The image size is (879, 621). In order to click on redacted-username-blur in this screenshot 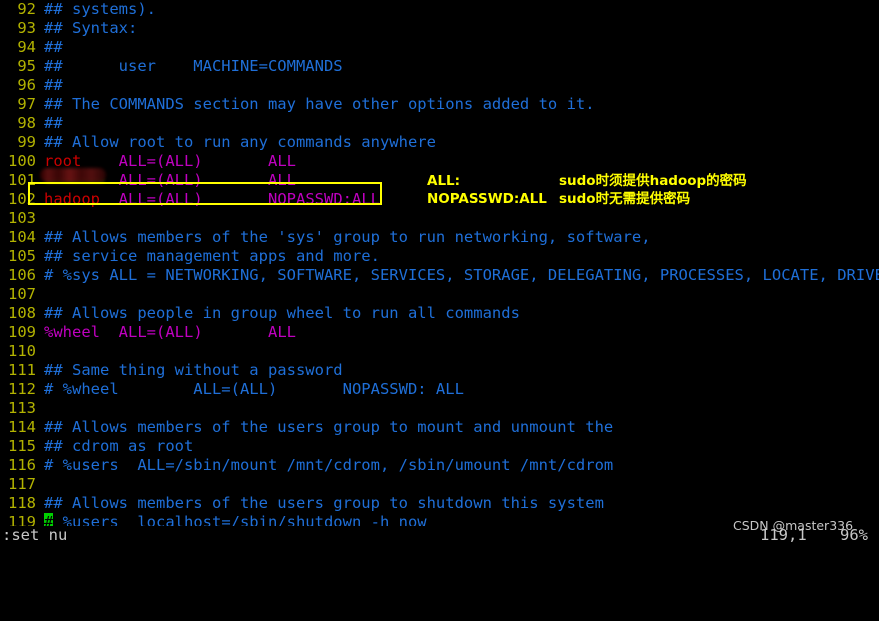, I will do `click(73, 175)`.